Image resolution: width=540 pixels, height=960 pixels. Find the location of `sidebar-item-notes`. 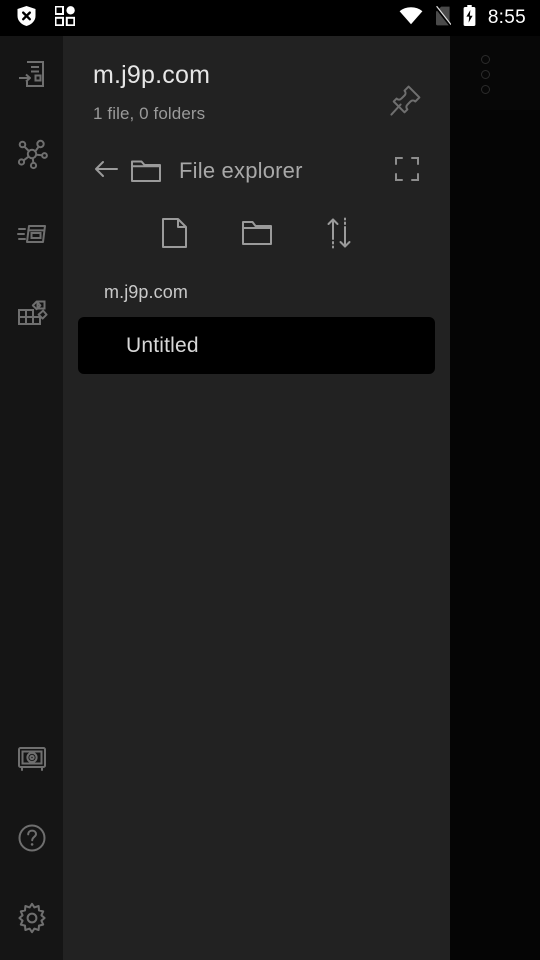

sidebar-item-notes is located at coordinates (31, 76).